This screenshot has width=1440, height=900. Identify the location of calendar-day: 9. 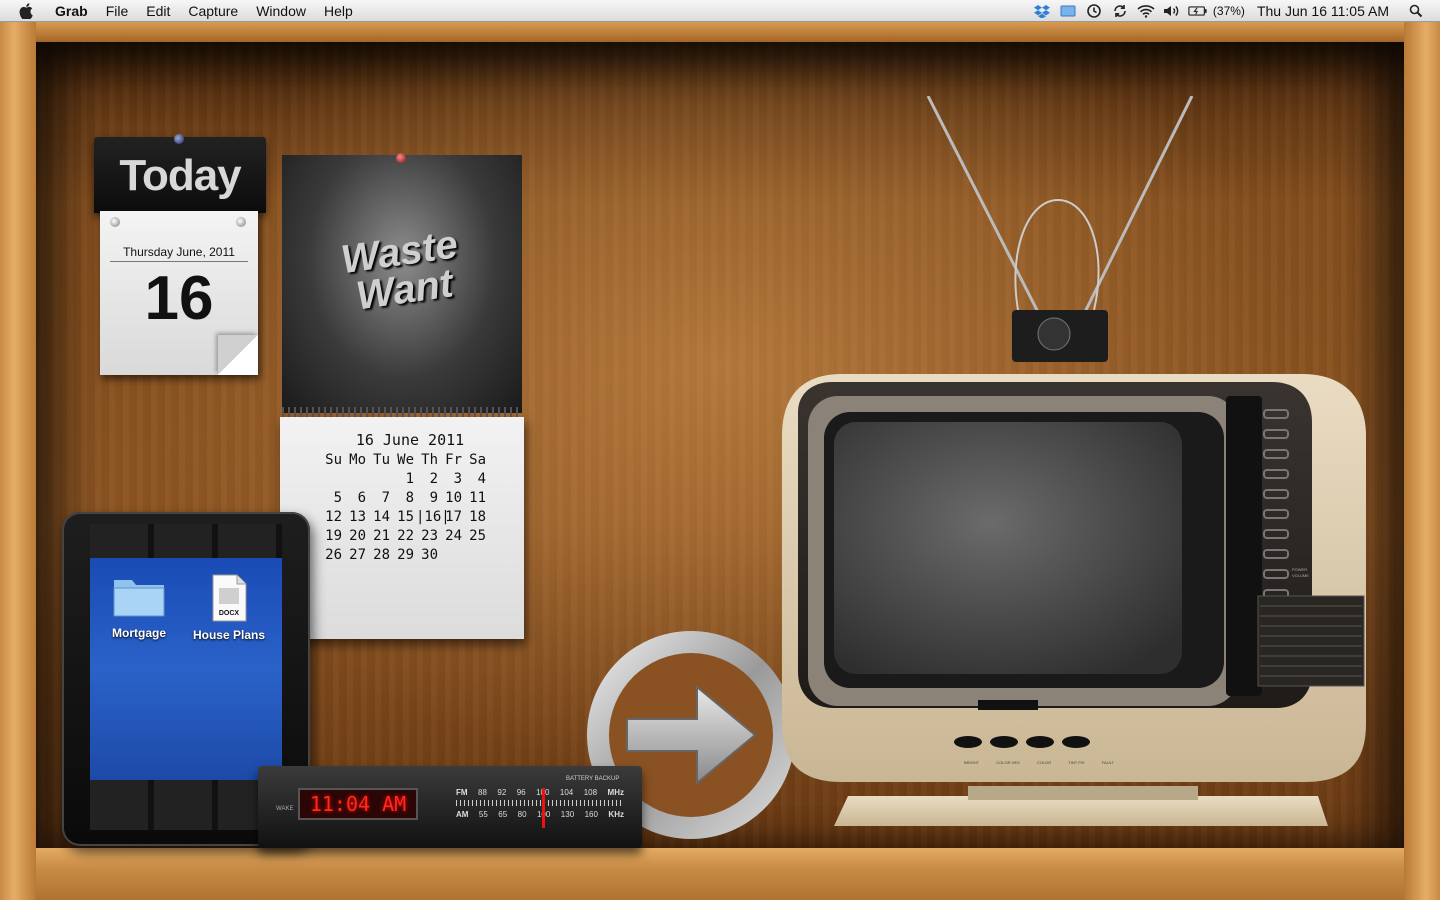
(433, 498).